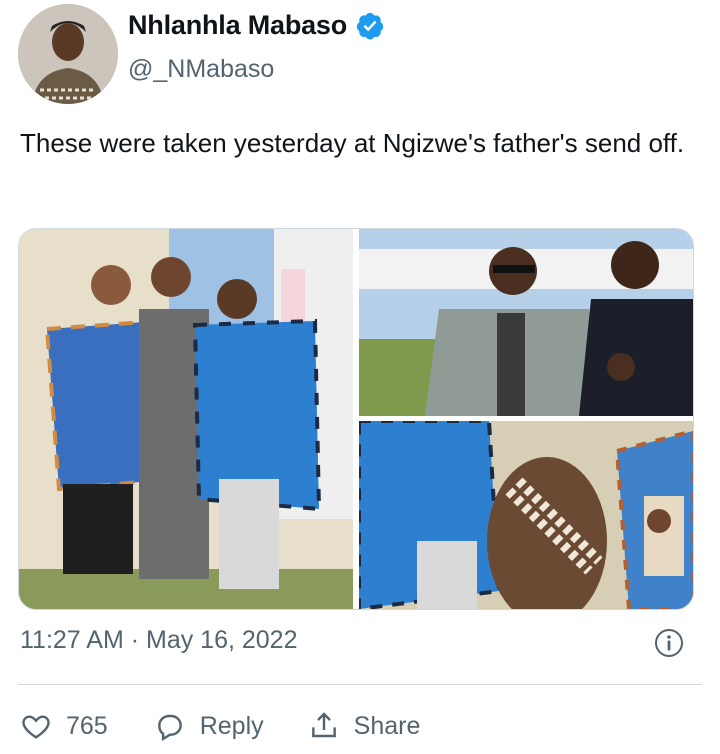 This screenshot has height=754, width=720. Describe the element at coordinates (169, 728) in the screenshot. I see `reply-bubble-icon` at that location.